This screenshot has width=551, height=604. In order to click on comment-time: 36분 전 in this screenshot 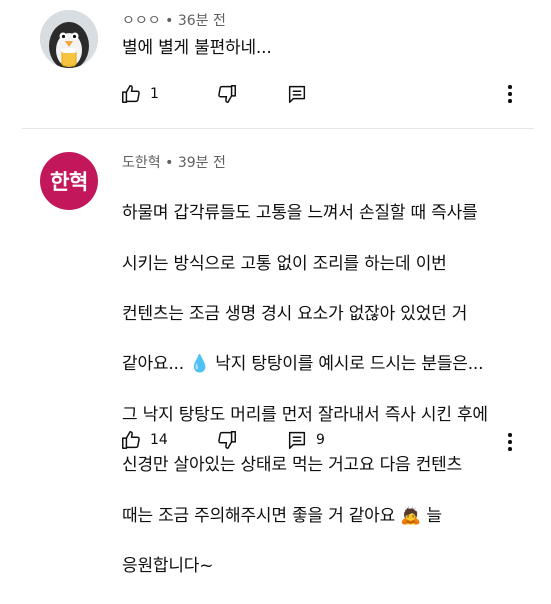, I will do `click(202, 21)`.